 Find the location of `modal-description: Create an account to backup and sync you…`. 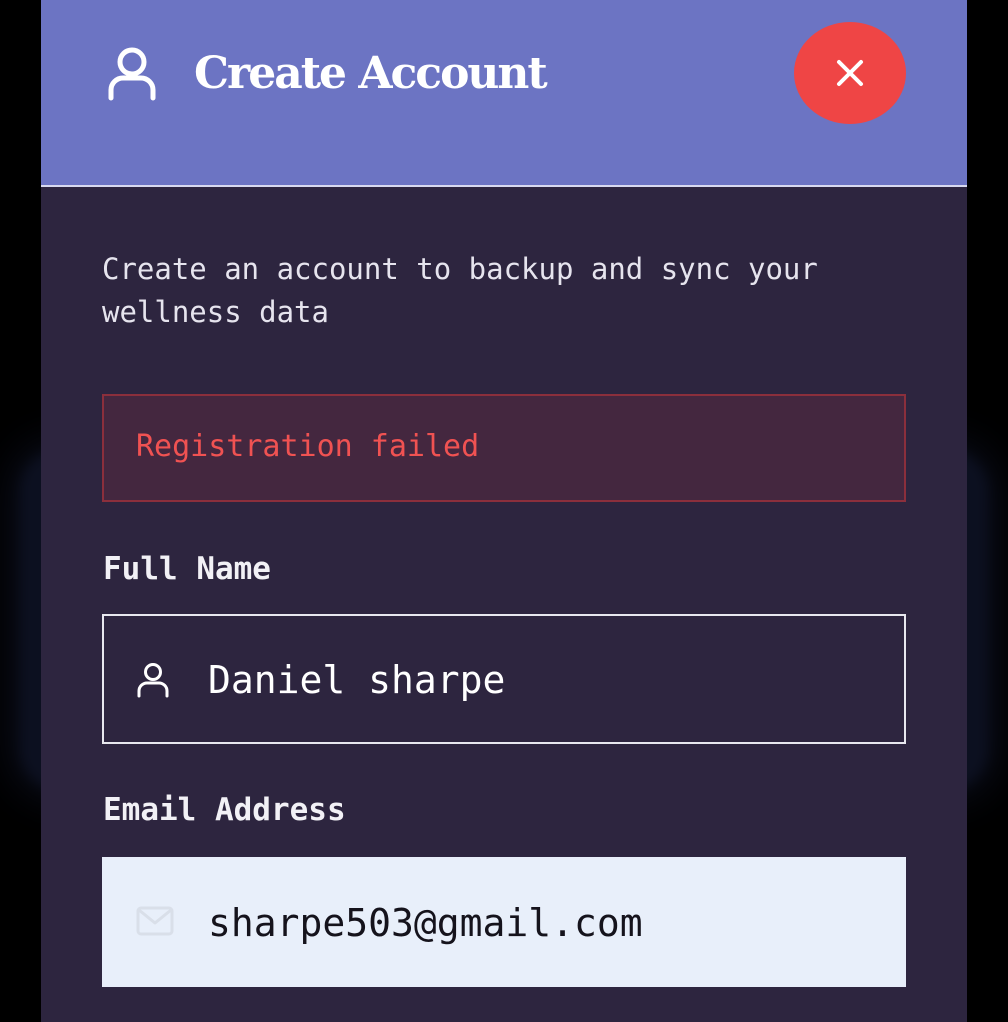

modal-description: Create an account to backup and sync you… is located at coordinates (460, 290).